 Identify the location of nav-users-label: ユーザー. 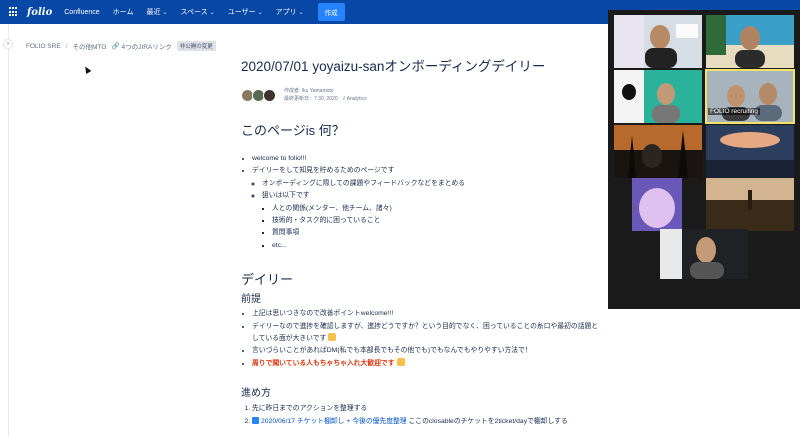
(241, 12).